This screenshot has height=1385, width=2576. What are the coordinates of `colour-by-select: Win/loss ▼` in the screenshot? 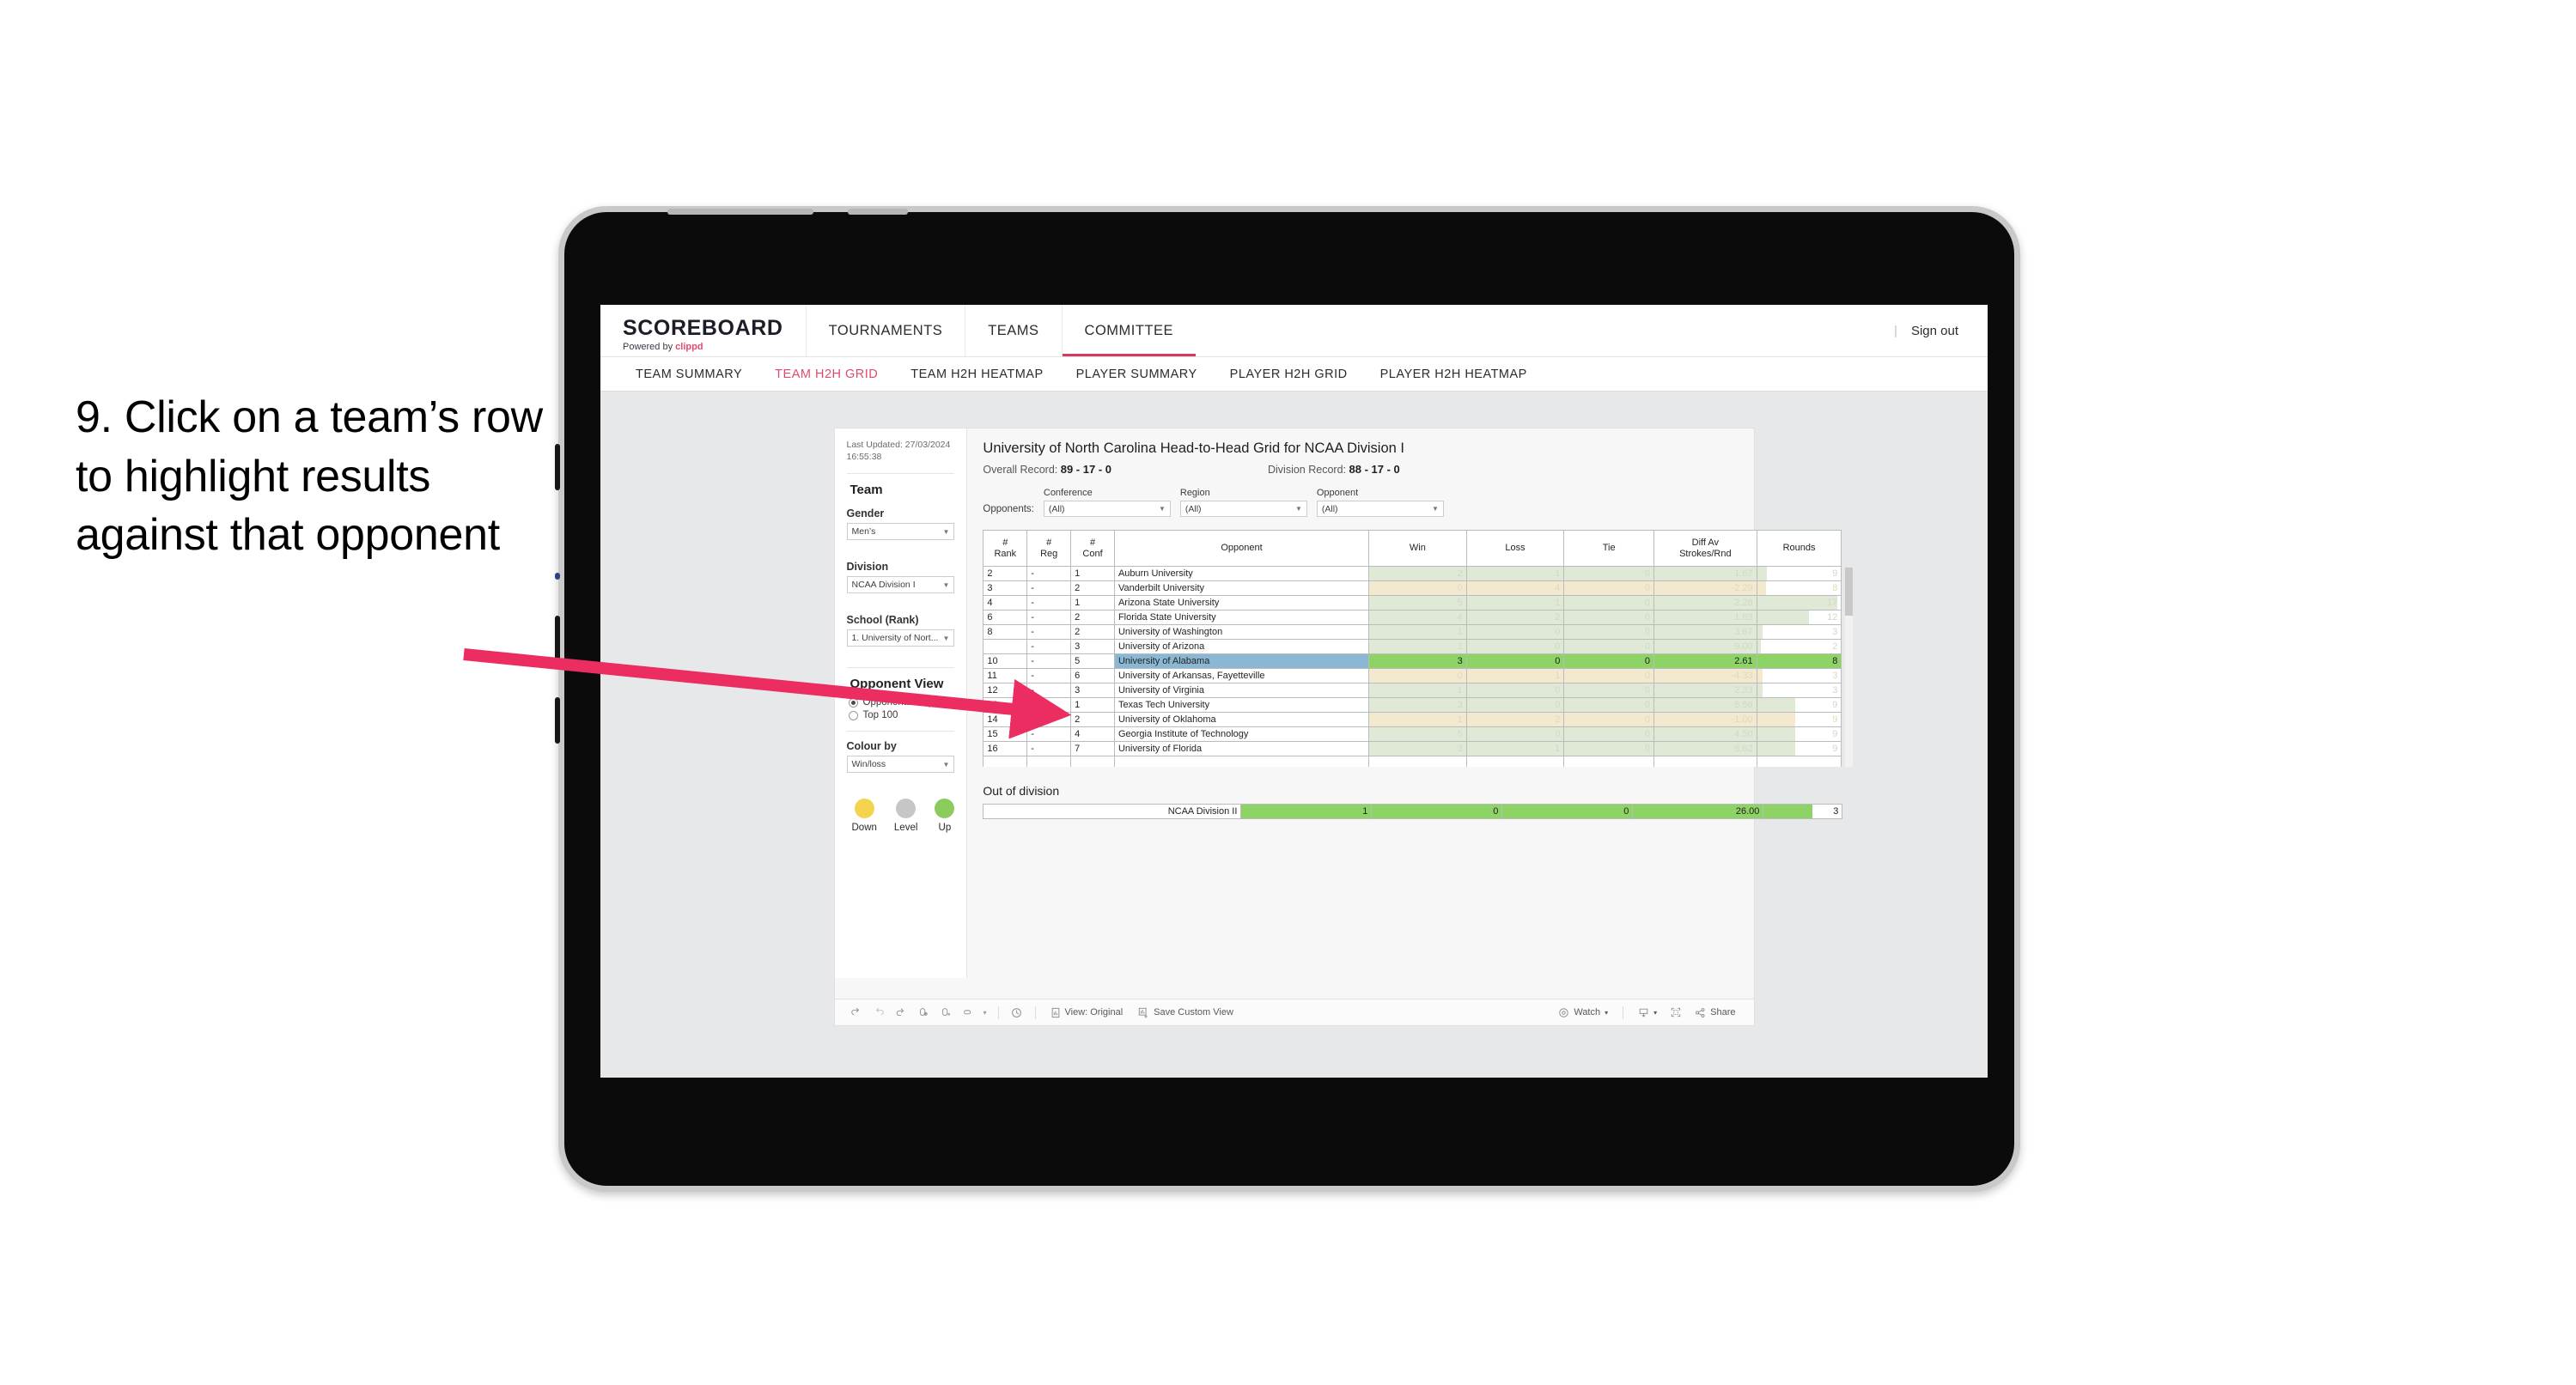 It's located at (900, 765).